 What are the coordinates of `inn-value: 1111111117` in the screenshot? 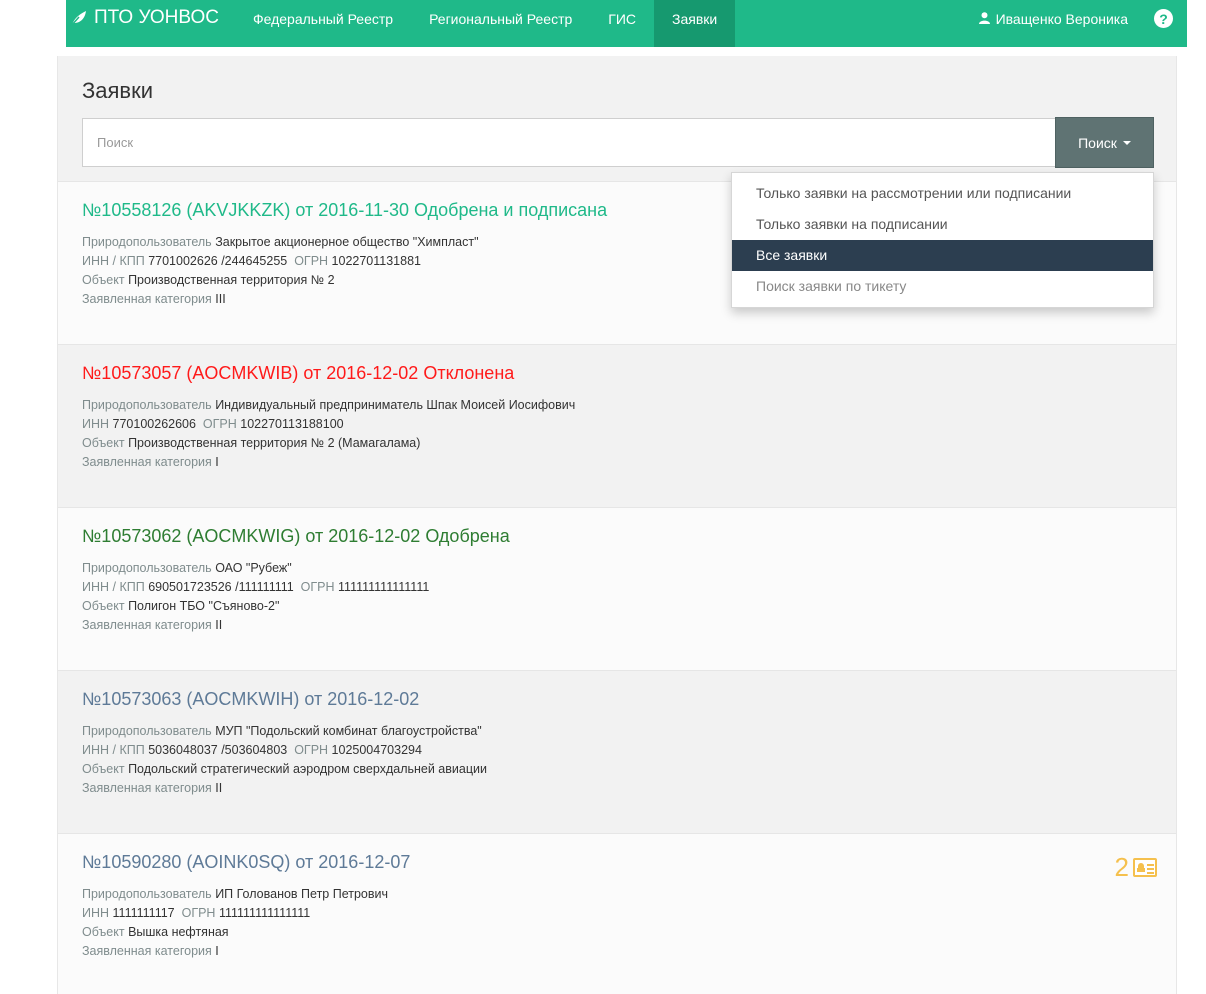 It's located at (143, 913).